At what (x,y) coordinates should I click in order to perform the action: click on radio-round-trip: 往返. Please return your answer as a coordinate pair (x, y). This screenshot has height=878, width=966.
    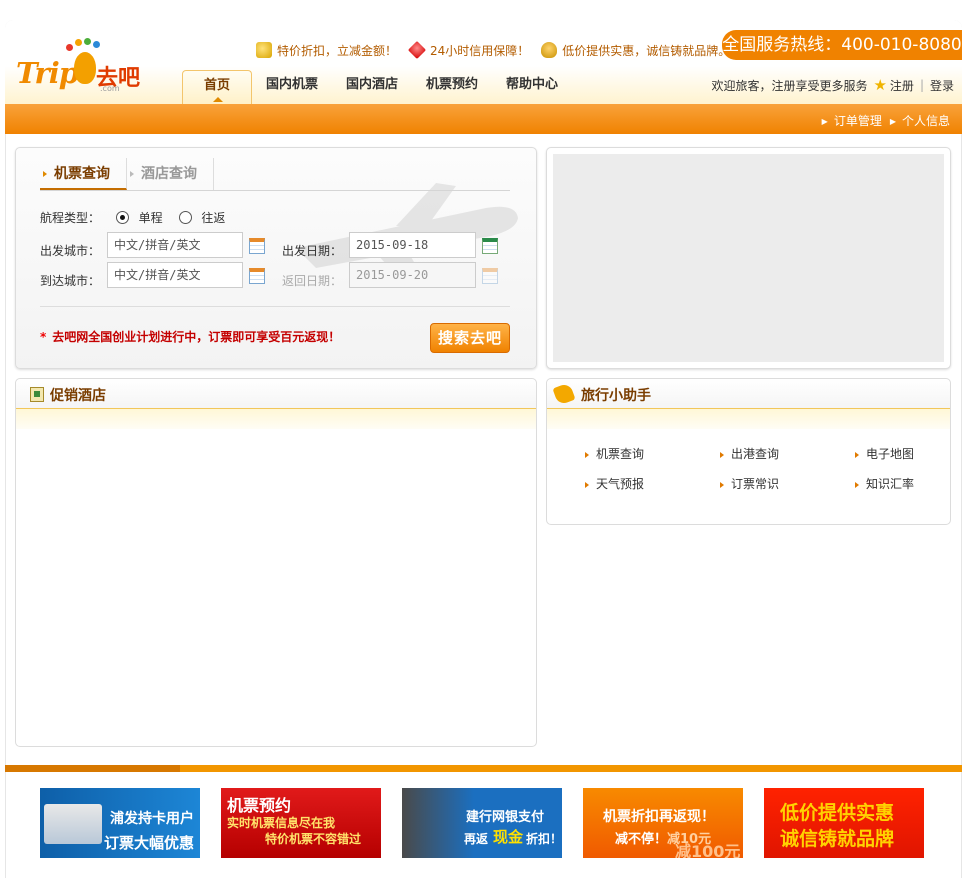
    Looking at the image, I should click on (202, 218).